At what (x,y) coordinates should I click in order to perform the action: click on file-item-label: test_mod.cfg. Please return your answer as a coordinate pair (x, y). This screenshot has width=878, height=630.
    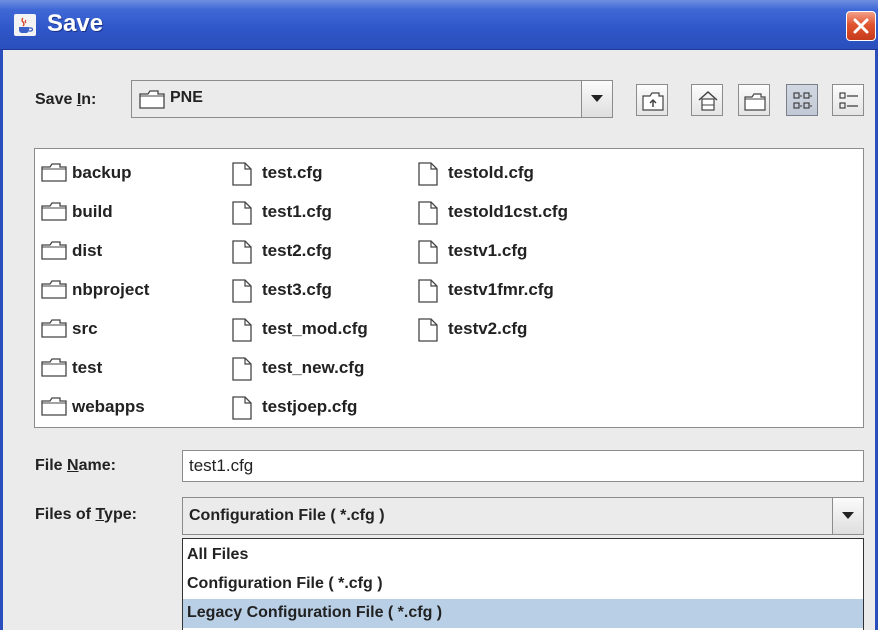
    Looking at the image, I should click on (315, 328).